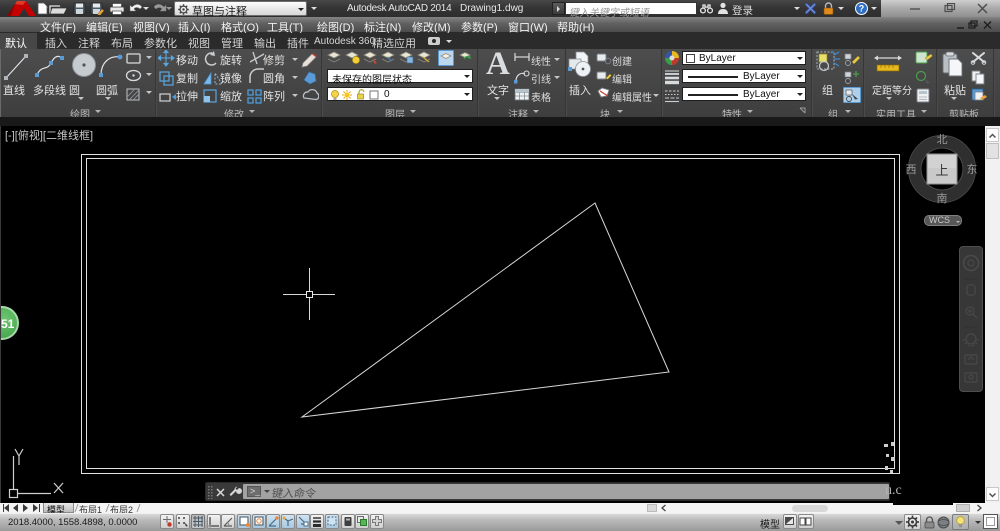 The width and height of the screenshot is (1000, 531). I want to click on svg-text: 北, so click(942, 139).